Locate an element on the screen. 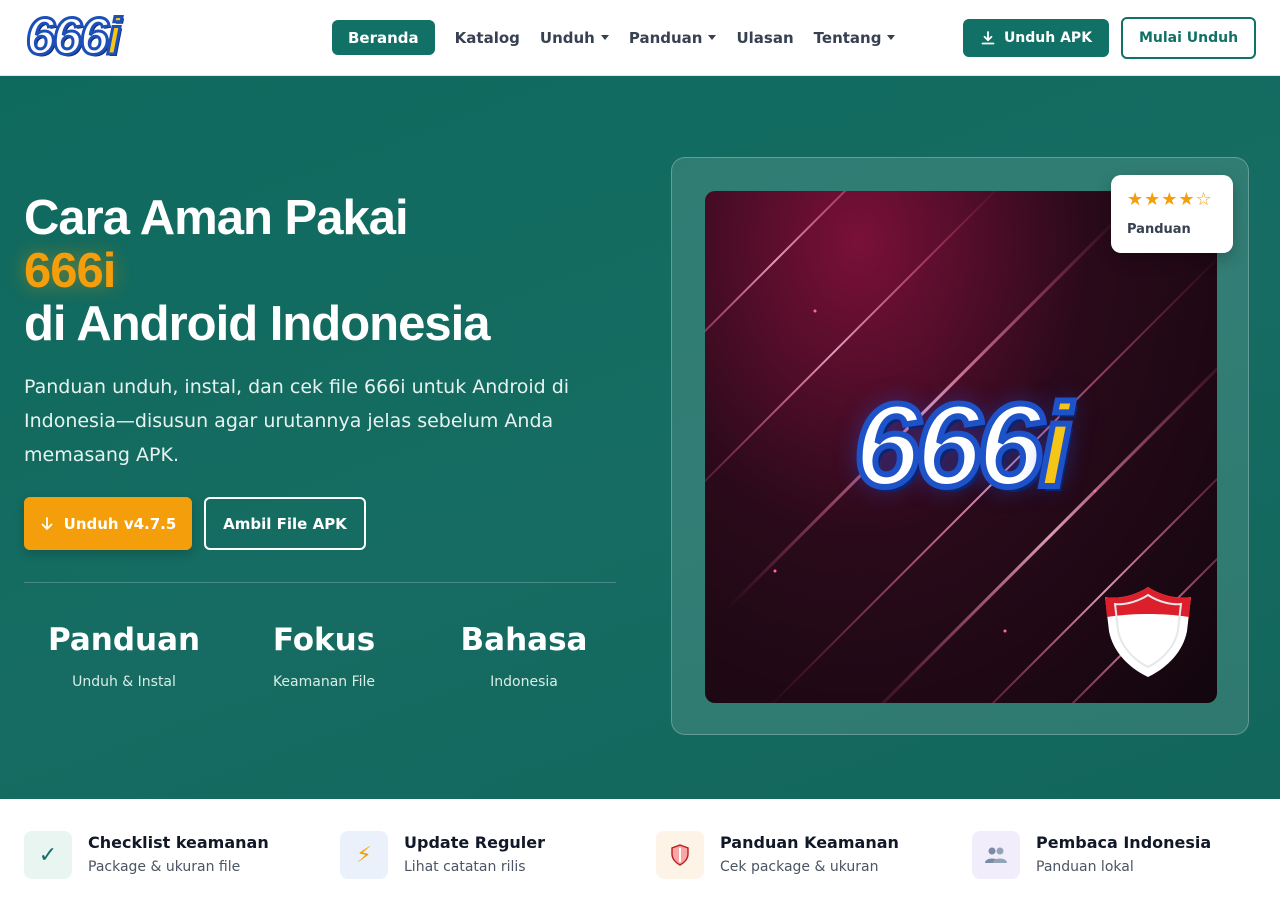  logo-main-text: 666 is located at coordinates (68, 37).